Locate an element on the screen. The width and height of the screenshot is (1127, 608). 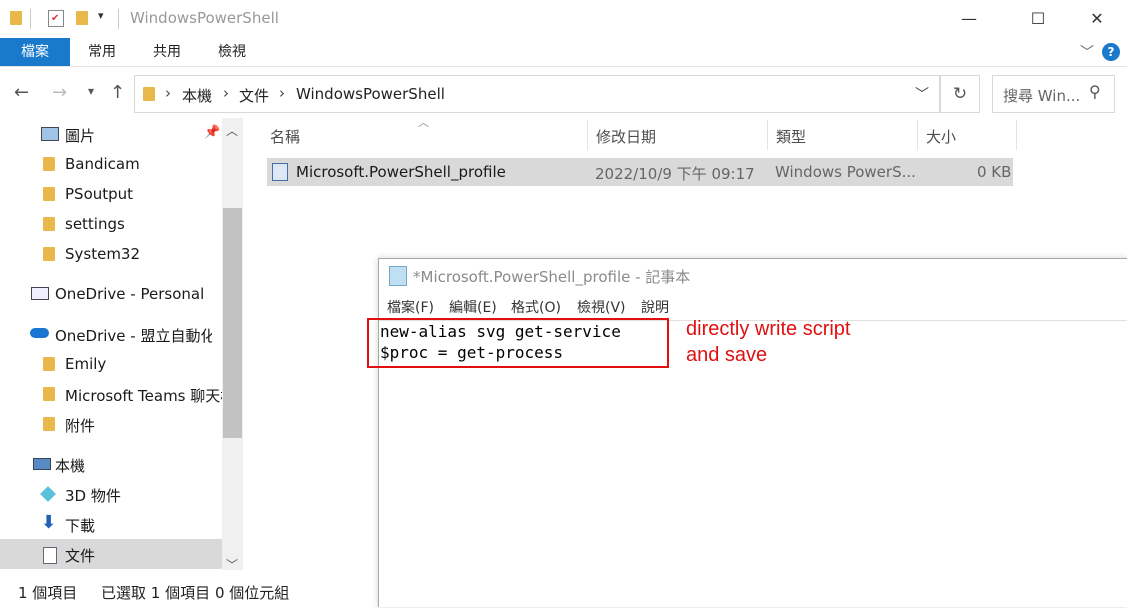
nav-item-emily: Emily is located at coordinates (111, 364).